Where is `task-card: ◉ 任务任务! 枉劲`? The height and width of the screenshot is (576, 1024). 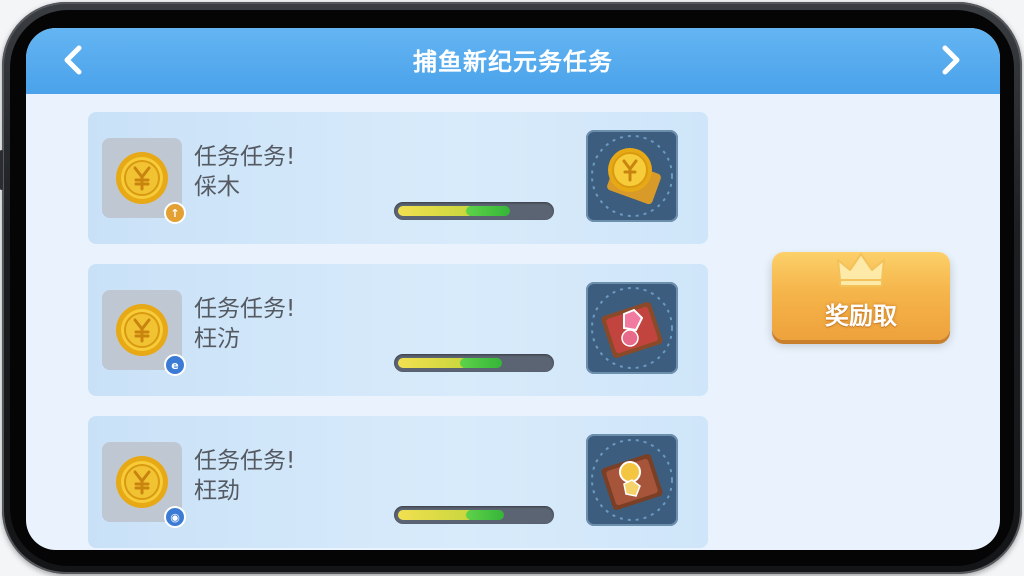
task-card: ◉ 任务任务! 枉劲 is located at coordinates (398, 482).